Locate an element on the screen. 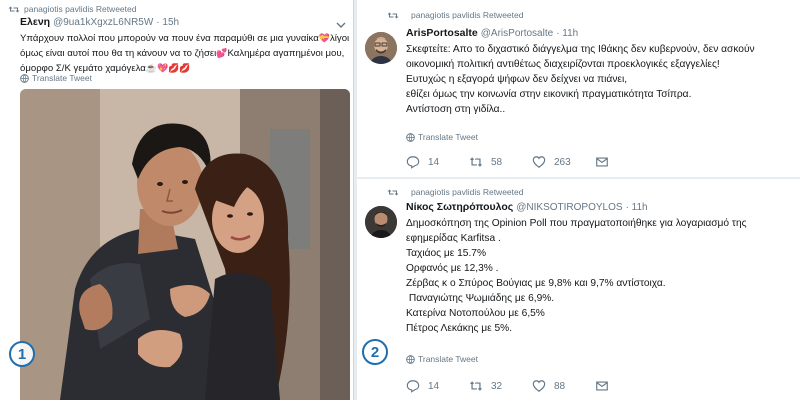 The height and width of the screenshot is (400, 800). retweet-button: 58 is located at coordinates (500, 162).